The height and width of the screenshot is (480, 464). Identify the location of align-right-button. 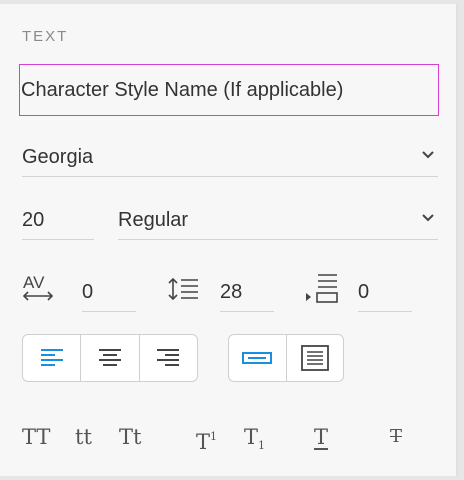
(168, 358).